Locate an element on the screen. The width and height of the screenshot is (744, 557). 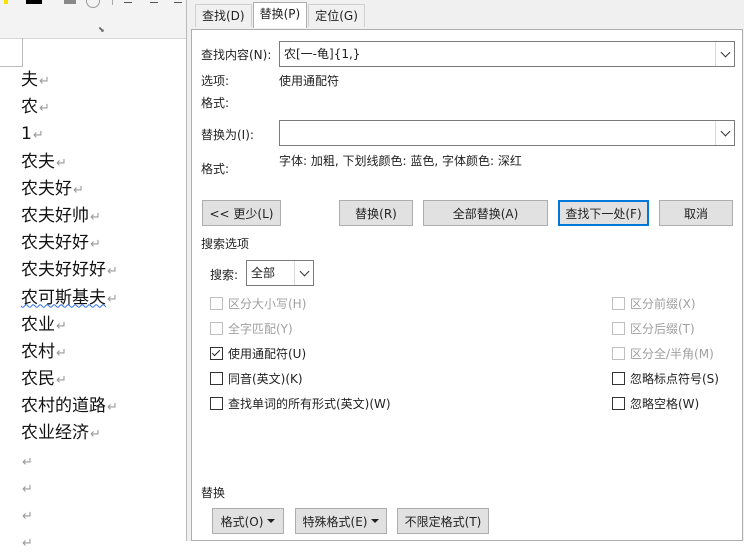
format-button: 格式(O) is located at coordinates (248, 521).